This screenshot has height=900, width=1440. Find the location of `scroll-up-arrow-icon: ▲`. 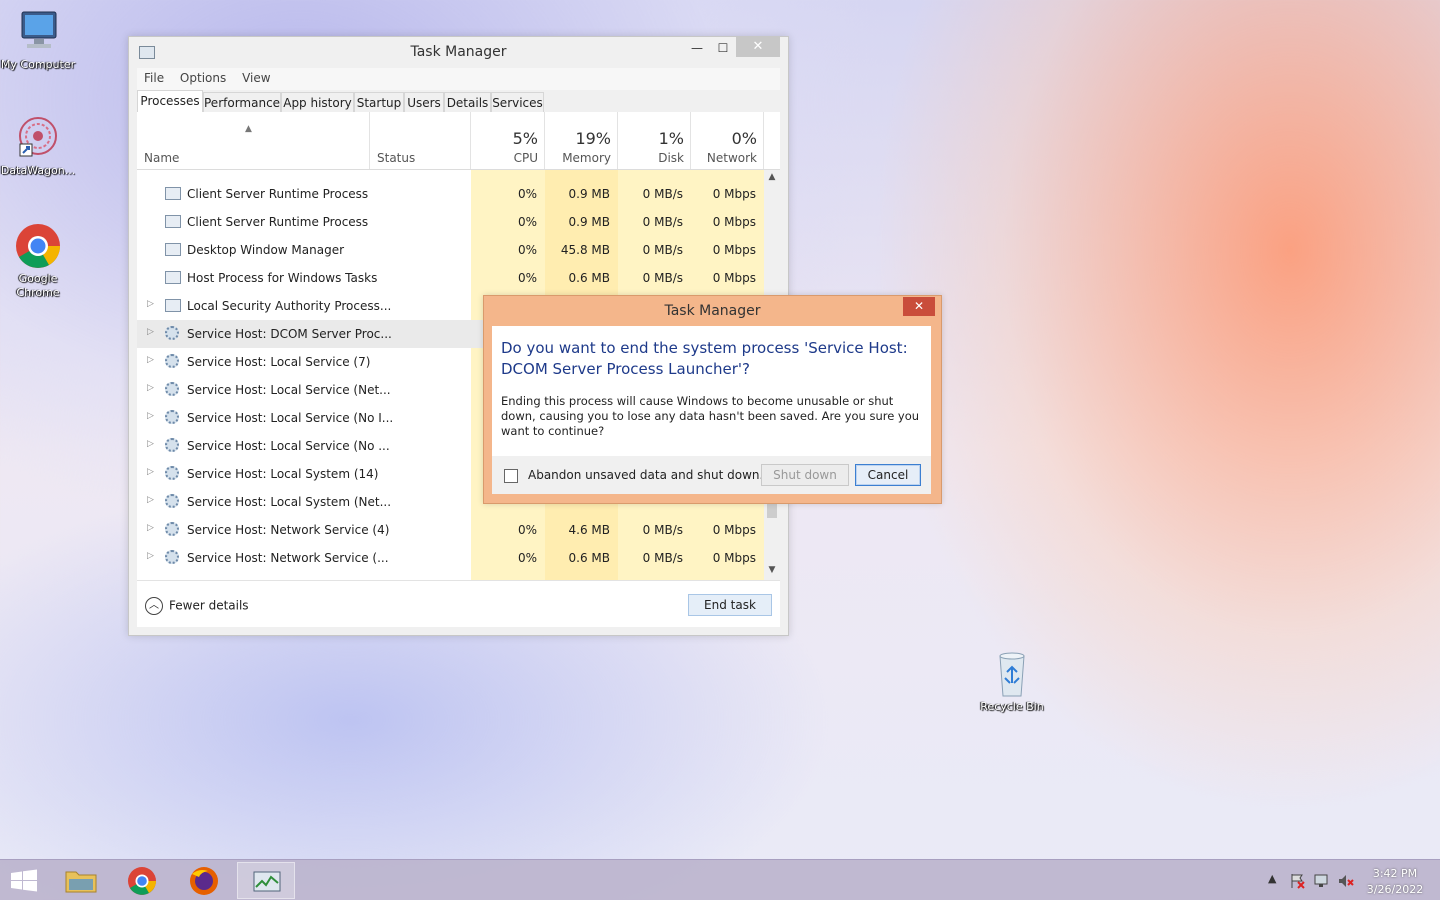

scroll-up-arrow-icon: ▲ is located at coordinates (772, 177).